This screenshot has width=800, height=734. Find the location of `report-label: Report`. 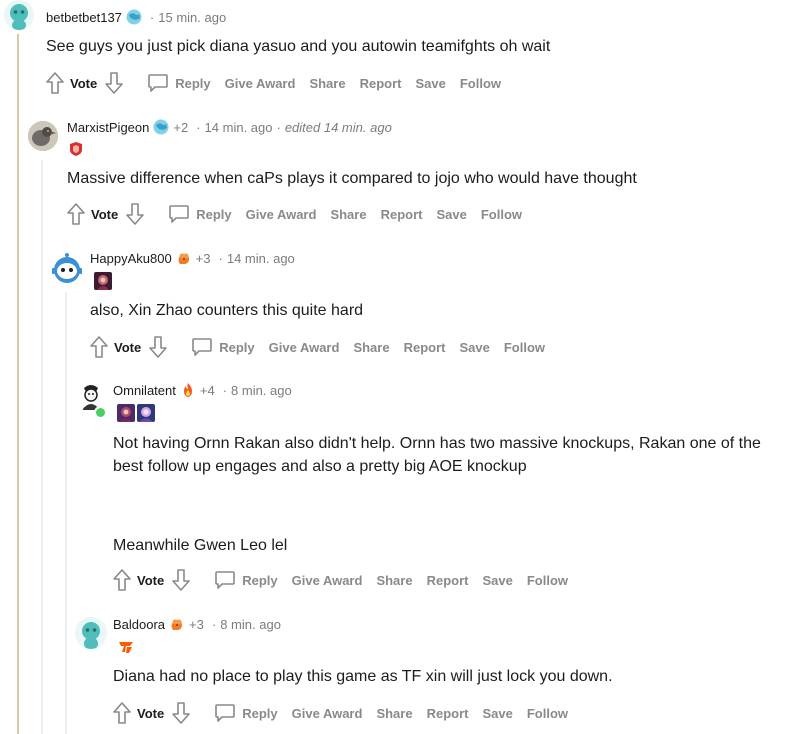

report-label: Report is located at coordinates (401, 214).